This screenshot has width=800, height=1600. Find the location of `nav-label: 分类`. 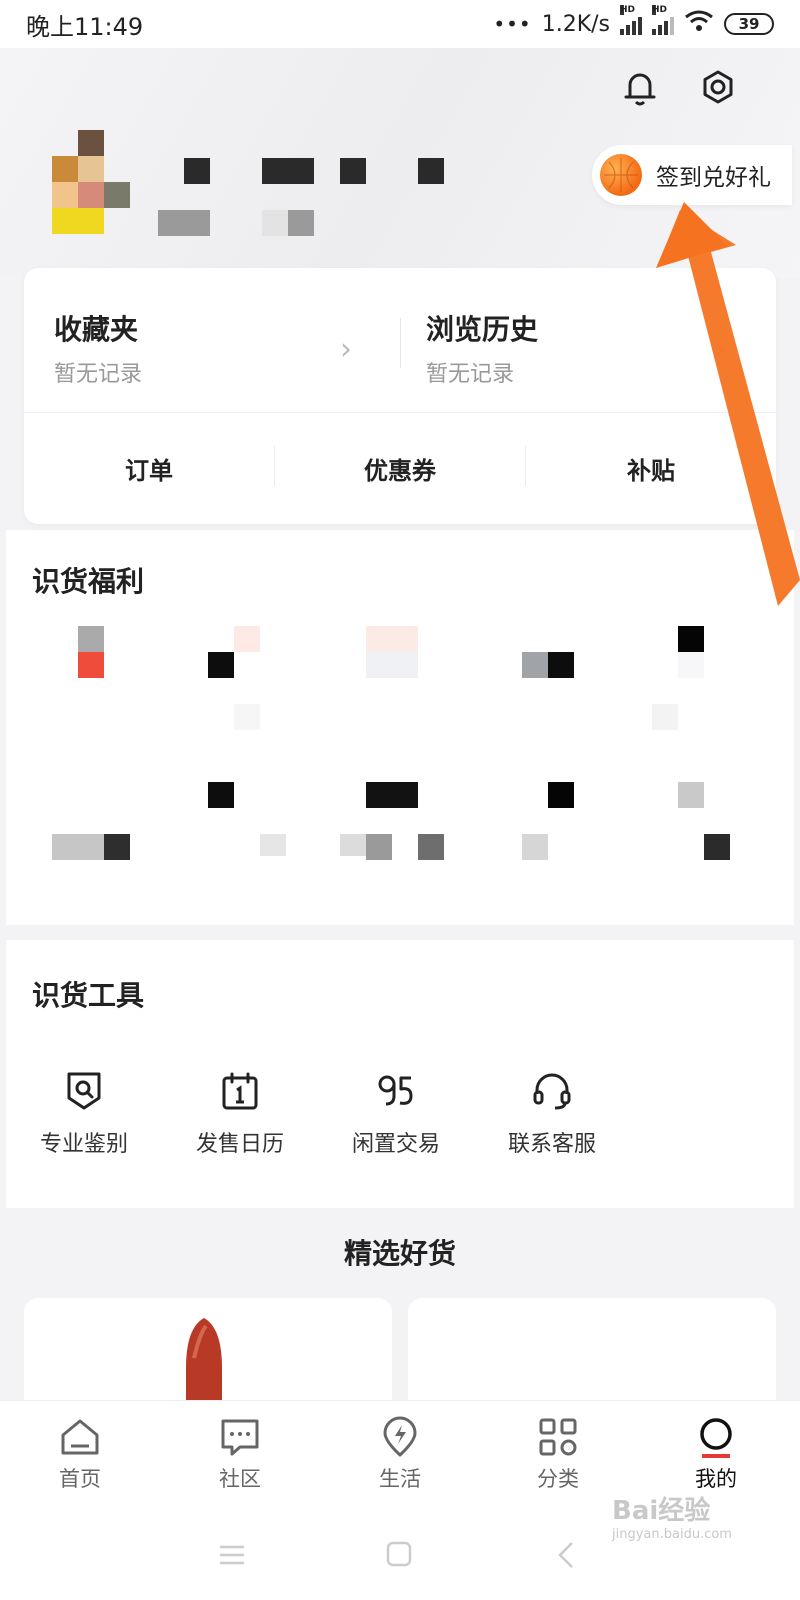

nav-label: 分类 is located at coordinates (558, 1479).